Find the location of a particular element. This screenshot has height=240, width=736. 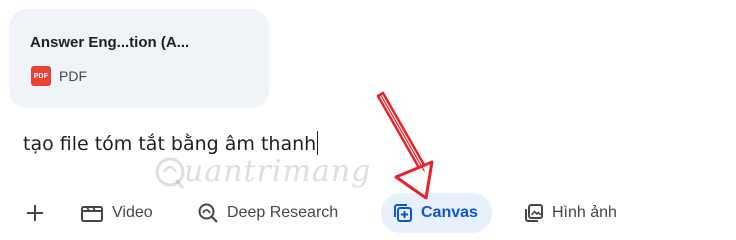

pdf-icon: PDF is located at coordinates (41, 76).